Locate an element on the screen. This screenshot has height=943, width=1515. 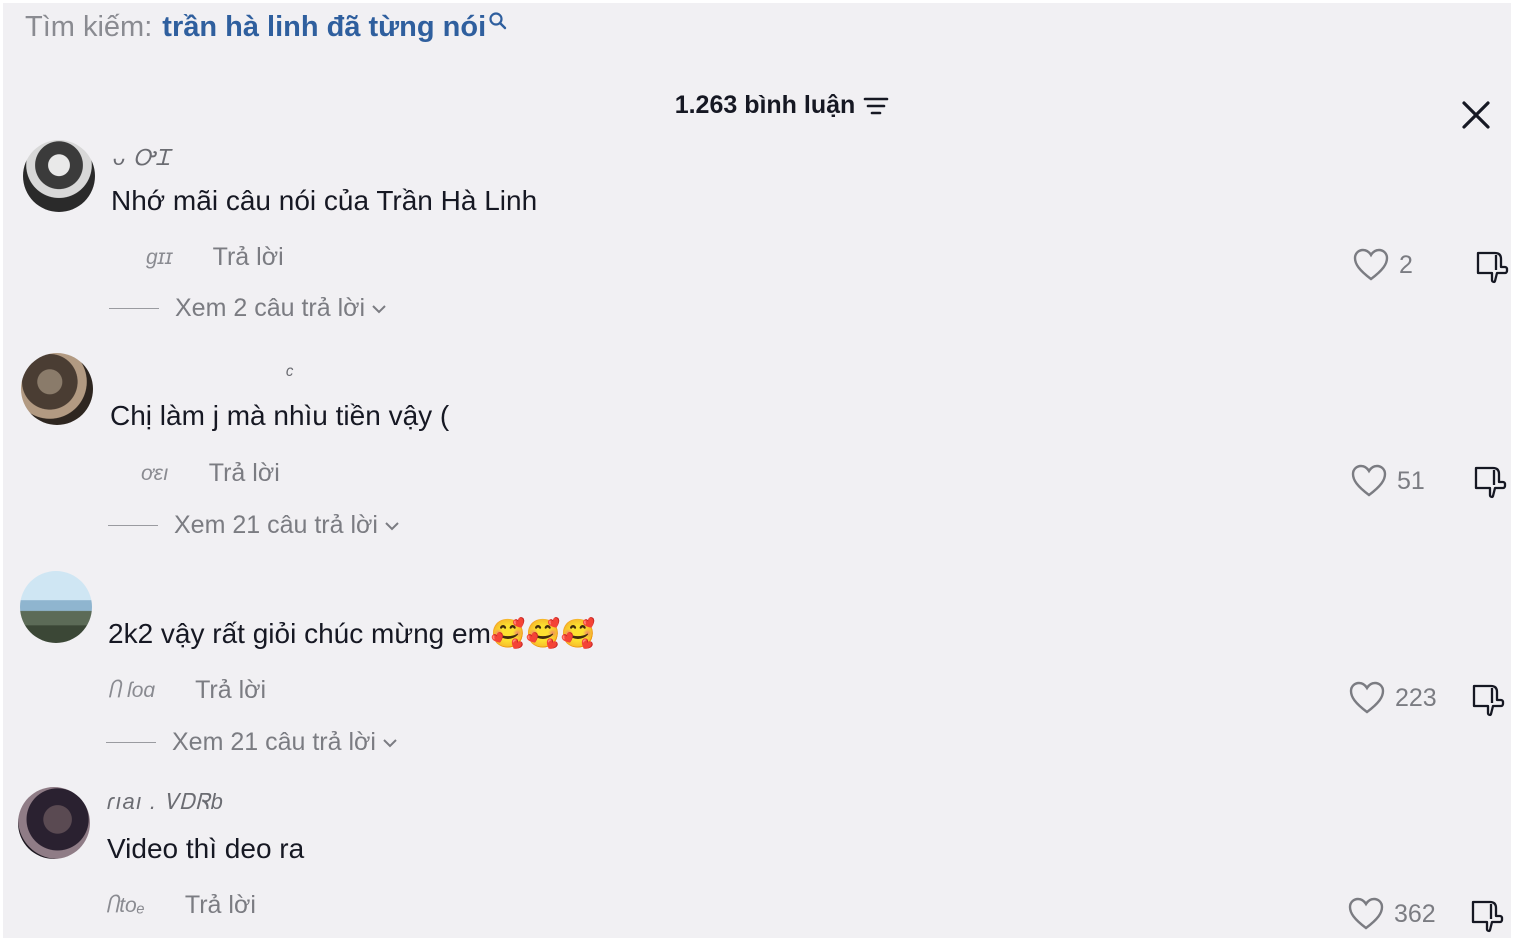
comment-date: Ⴖtoₑ is located at coordinates (125, 905).